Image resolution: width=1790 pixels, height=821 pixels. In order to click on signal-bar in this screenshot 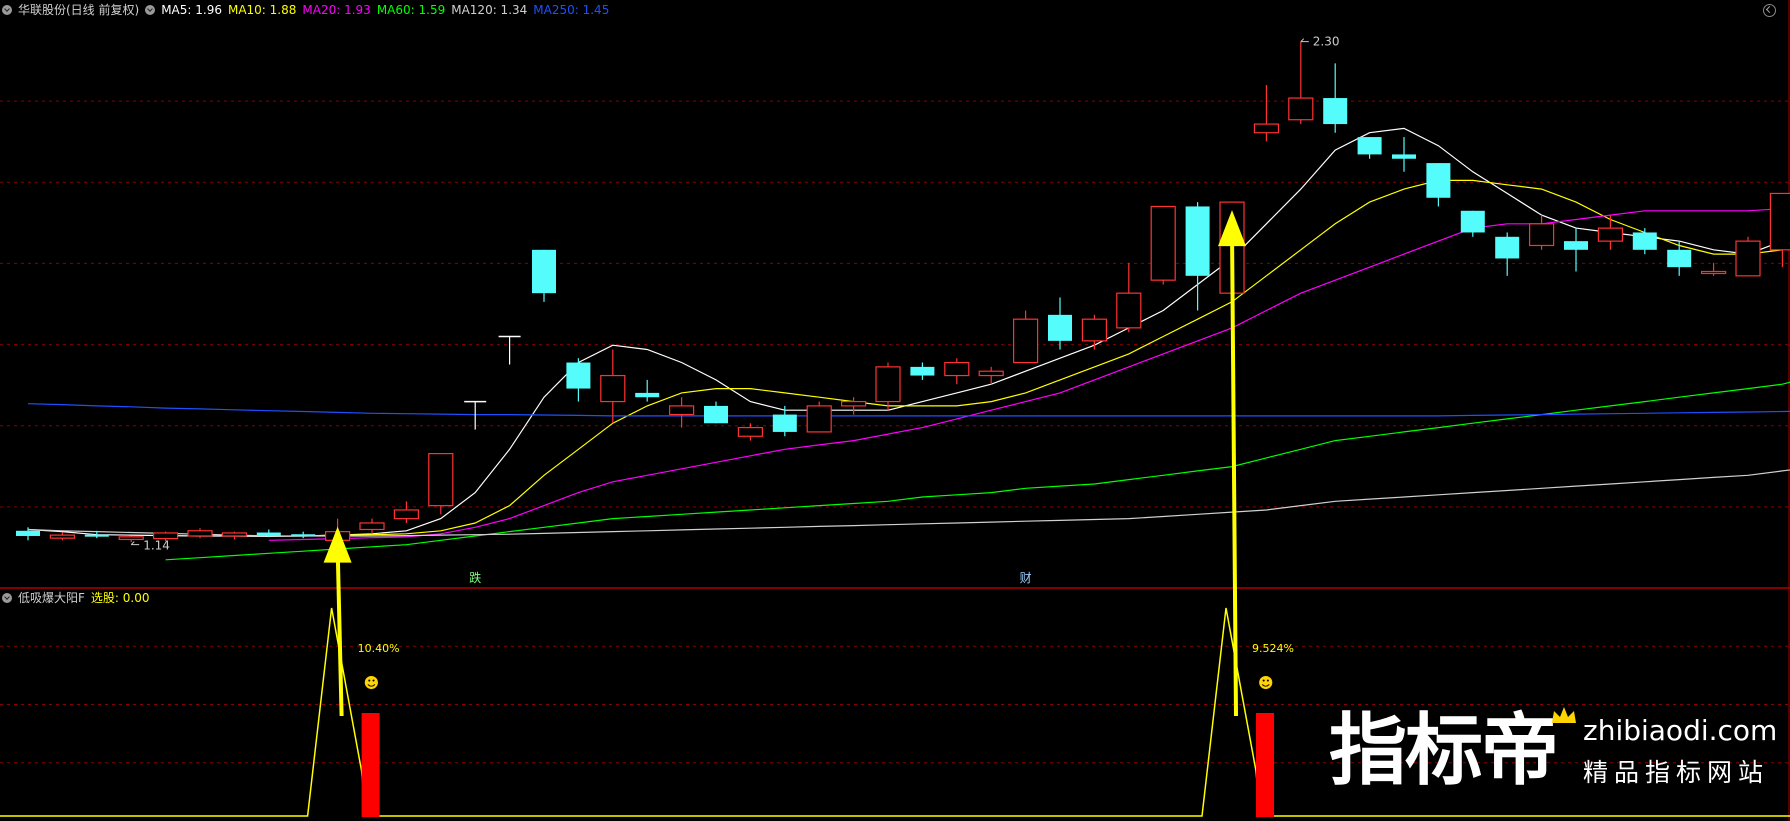, I will do `click(370, 765)`.